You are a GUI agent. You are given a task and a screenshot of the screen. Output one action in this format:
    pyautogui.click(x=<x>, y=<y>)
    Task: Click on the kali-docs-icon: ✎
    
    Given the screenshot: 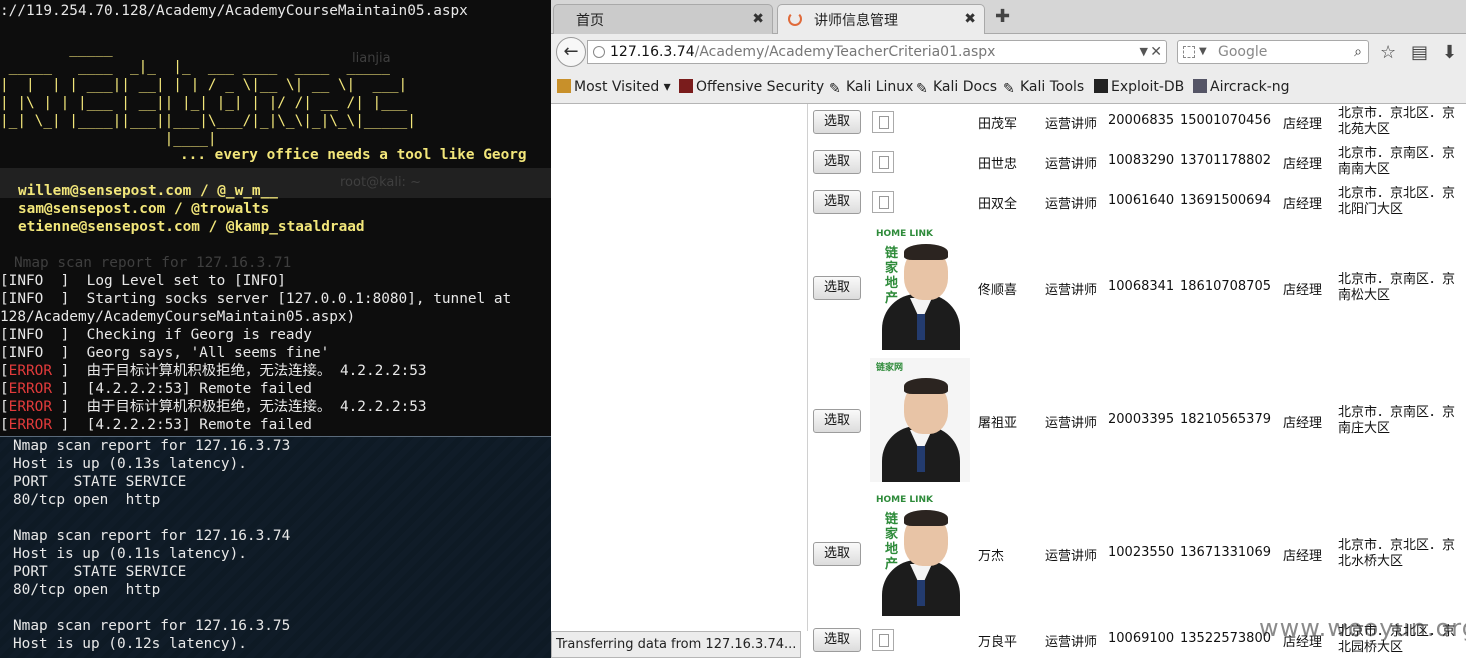 What is the action you would take?
    pyautogui.click(x=922, y=89)
    